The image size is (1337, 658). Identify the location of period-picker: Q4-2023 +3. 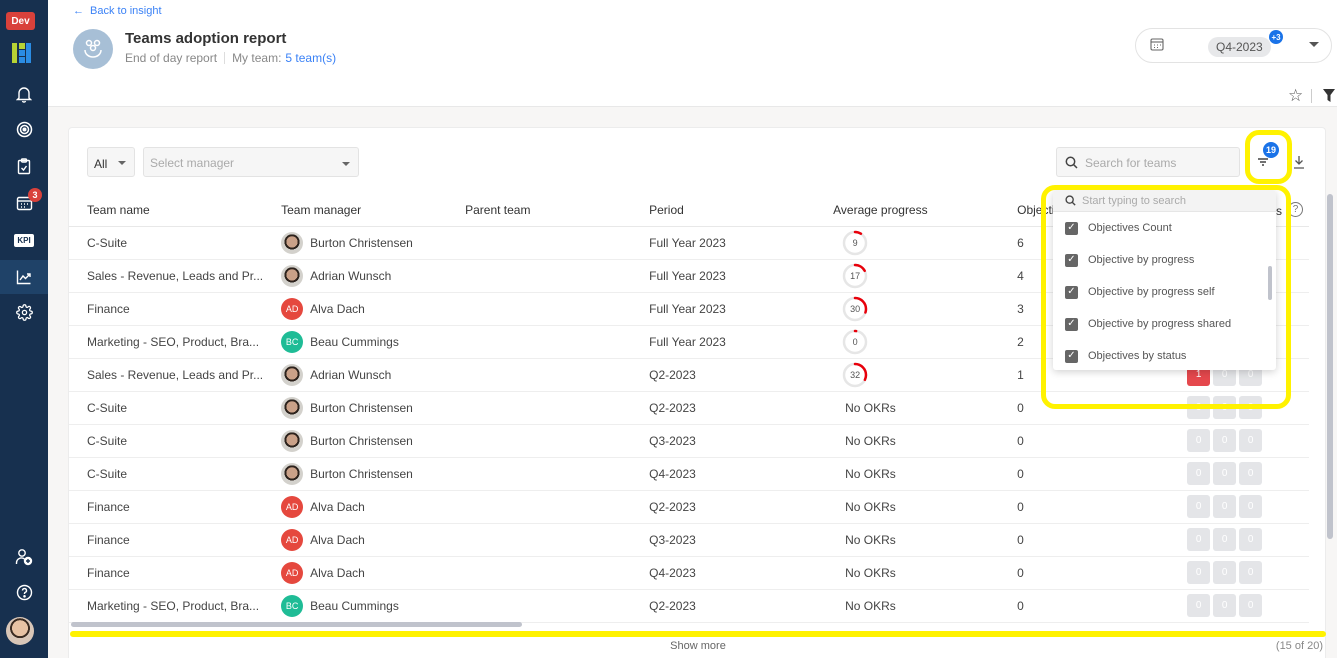
(1233, 45).